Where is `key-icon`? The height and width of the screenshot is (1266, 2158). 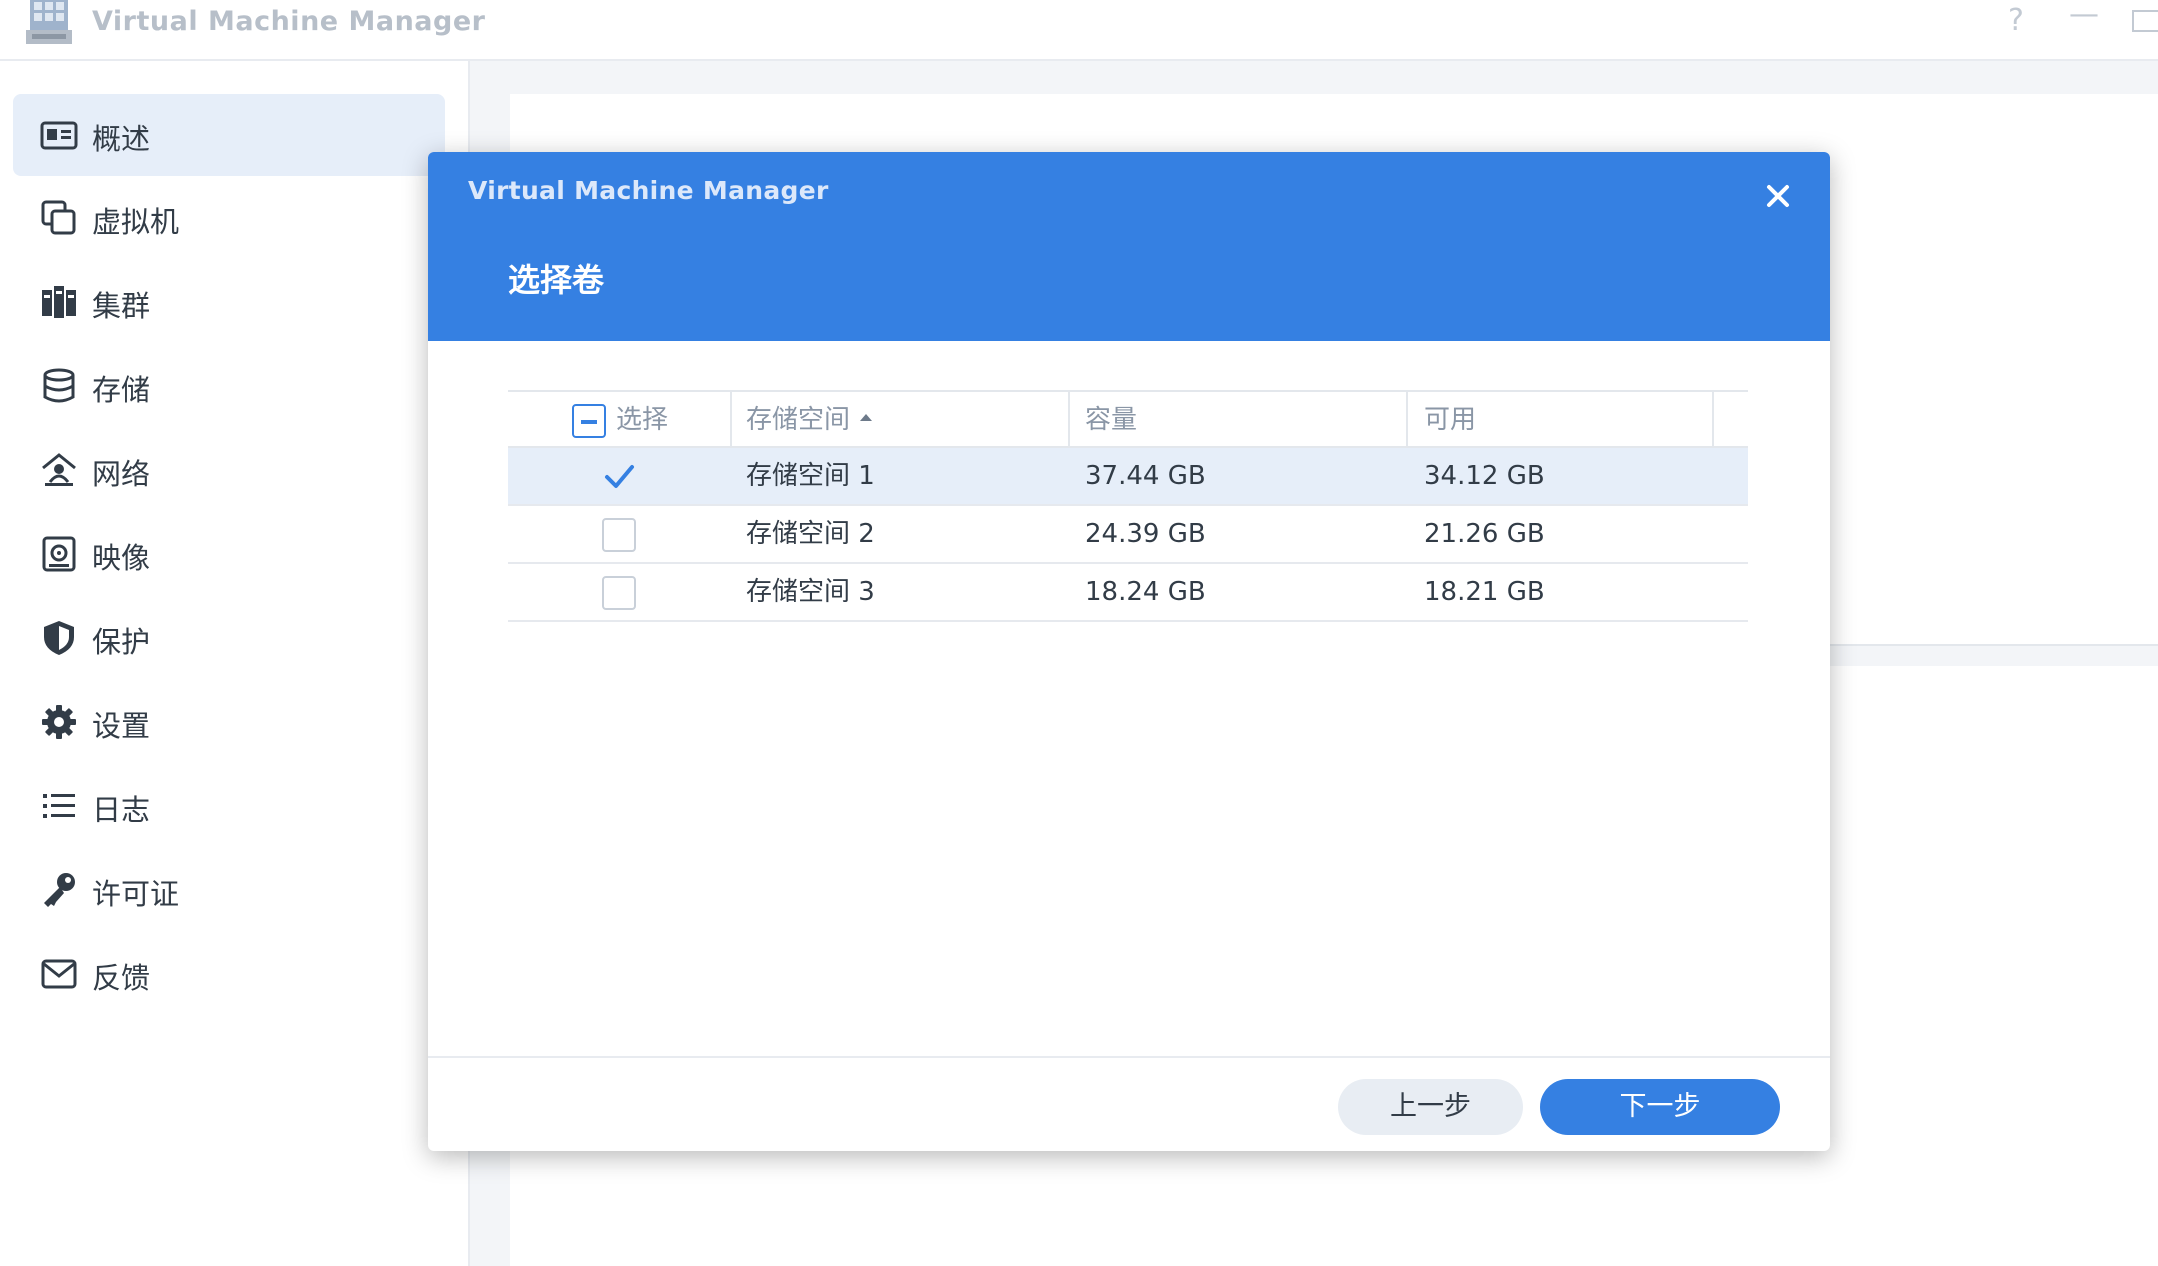 key-icon is located at coordinates (59, 890).